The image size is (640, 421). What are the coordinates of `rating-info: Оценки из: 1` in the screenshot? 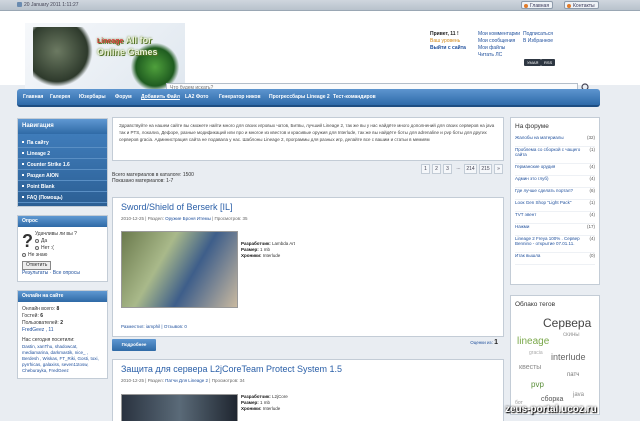 It's located at (484, 342).